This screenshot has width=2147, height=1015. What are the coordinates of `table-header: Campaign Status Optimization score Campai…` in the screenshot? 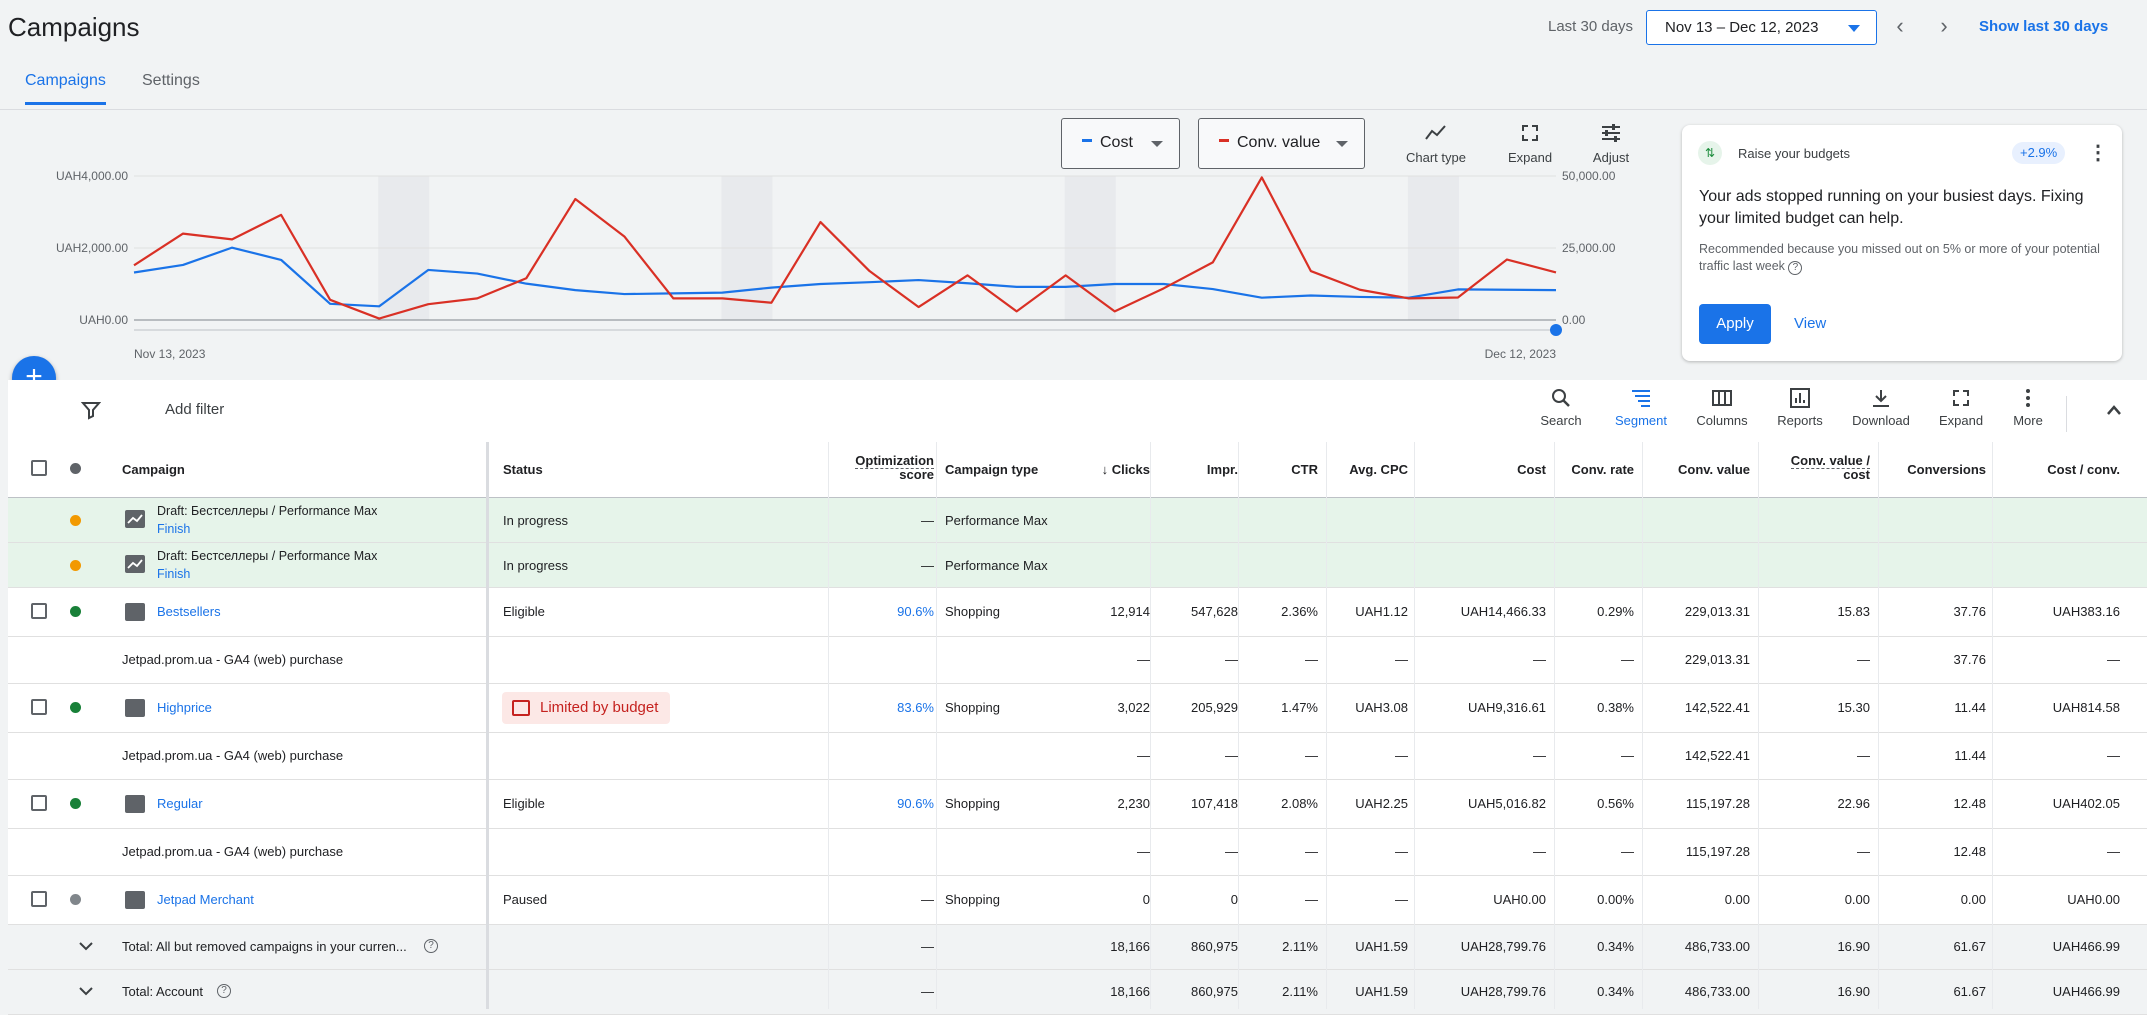 It's located at (1077, 470).